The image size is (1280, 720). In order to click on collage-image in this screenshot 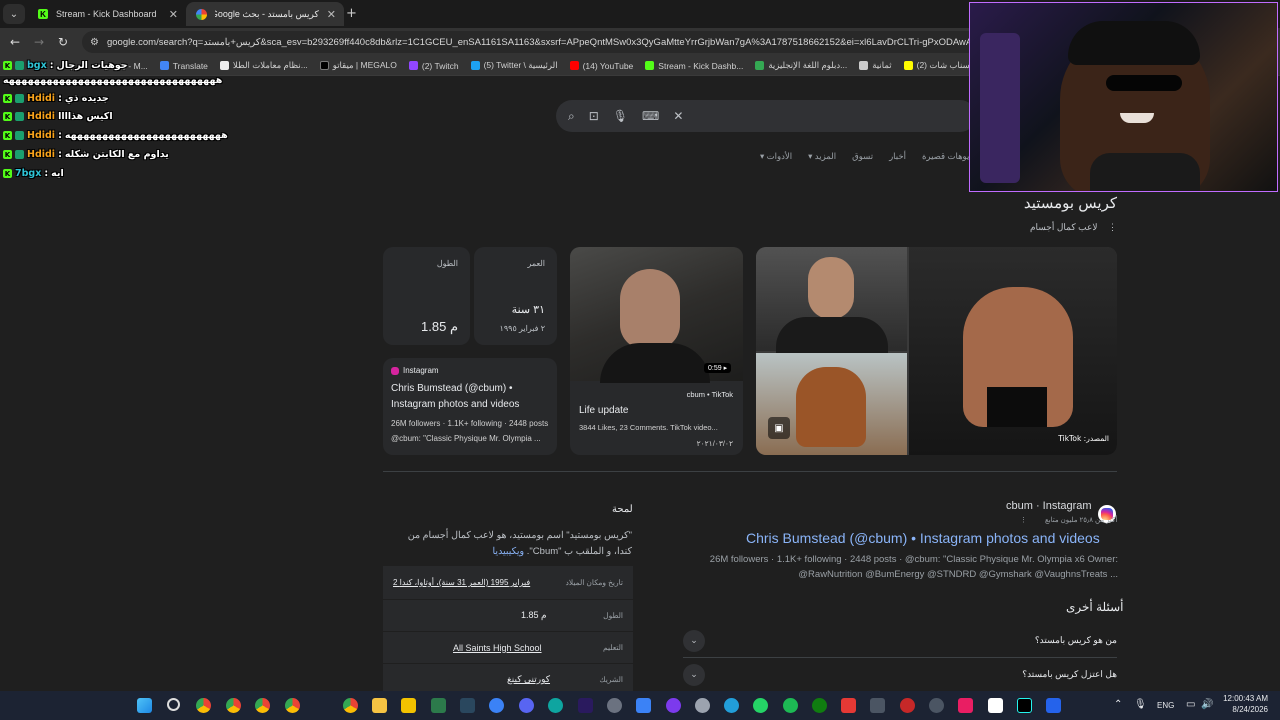, I will do `click(831, 300)`.